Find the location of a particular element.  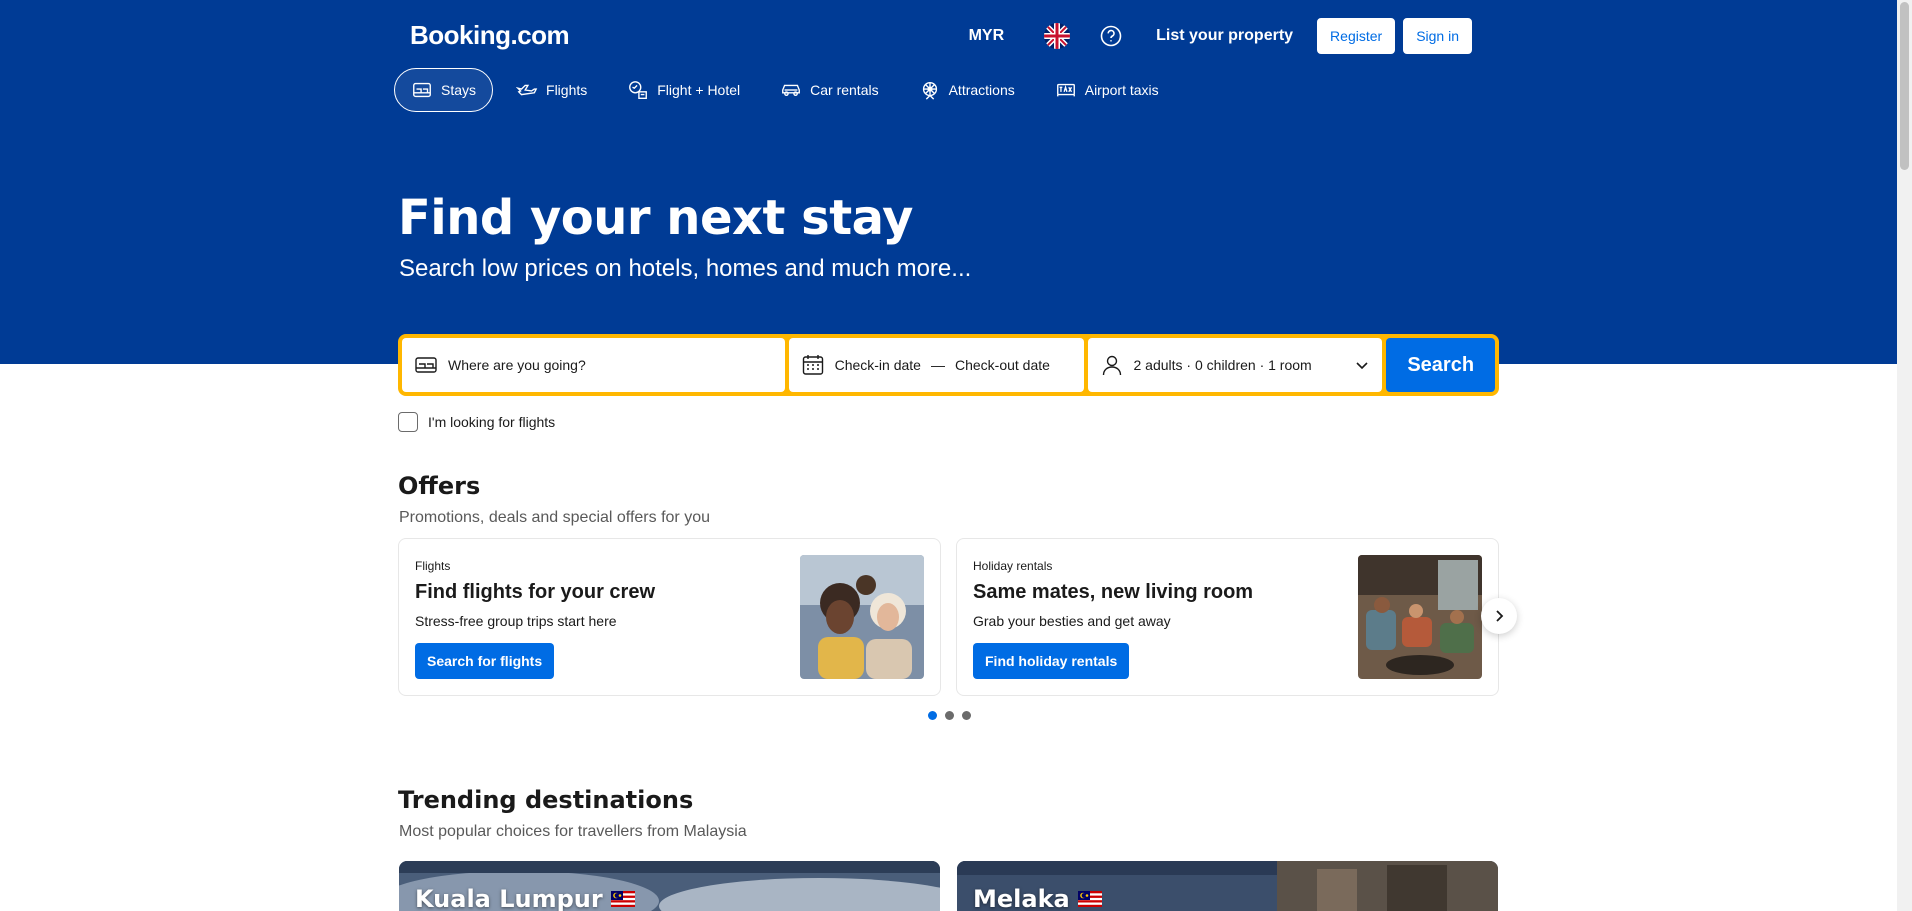

offer-image-living-room is located at coordinates (1420, 617).